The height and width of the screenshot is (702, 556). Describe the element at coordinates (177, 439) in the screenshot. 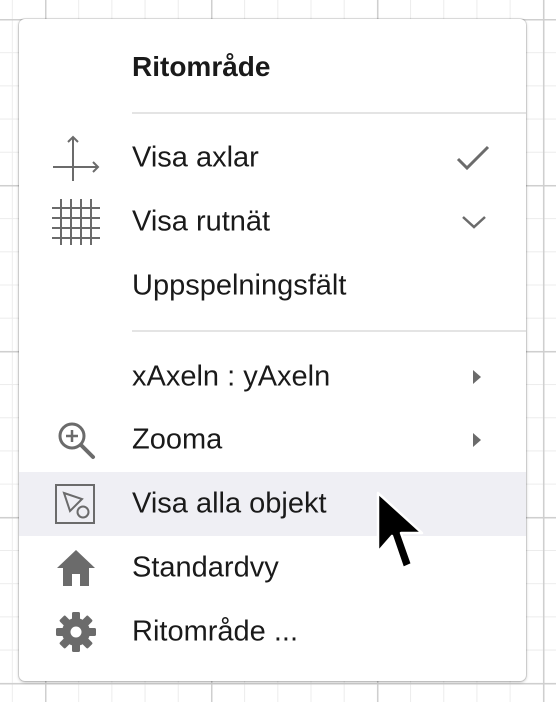

I see `menu-item-label: Zooma` at that location.